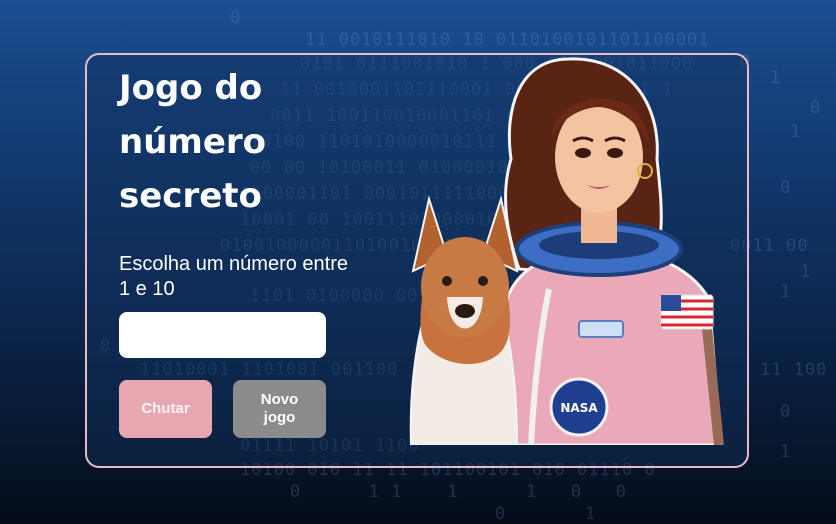  I want to click on guess-button: Chutar, so click(165, 409).